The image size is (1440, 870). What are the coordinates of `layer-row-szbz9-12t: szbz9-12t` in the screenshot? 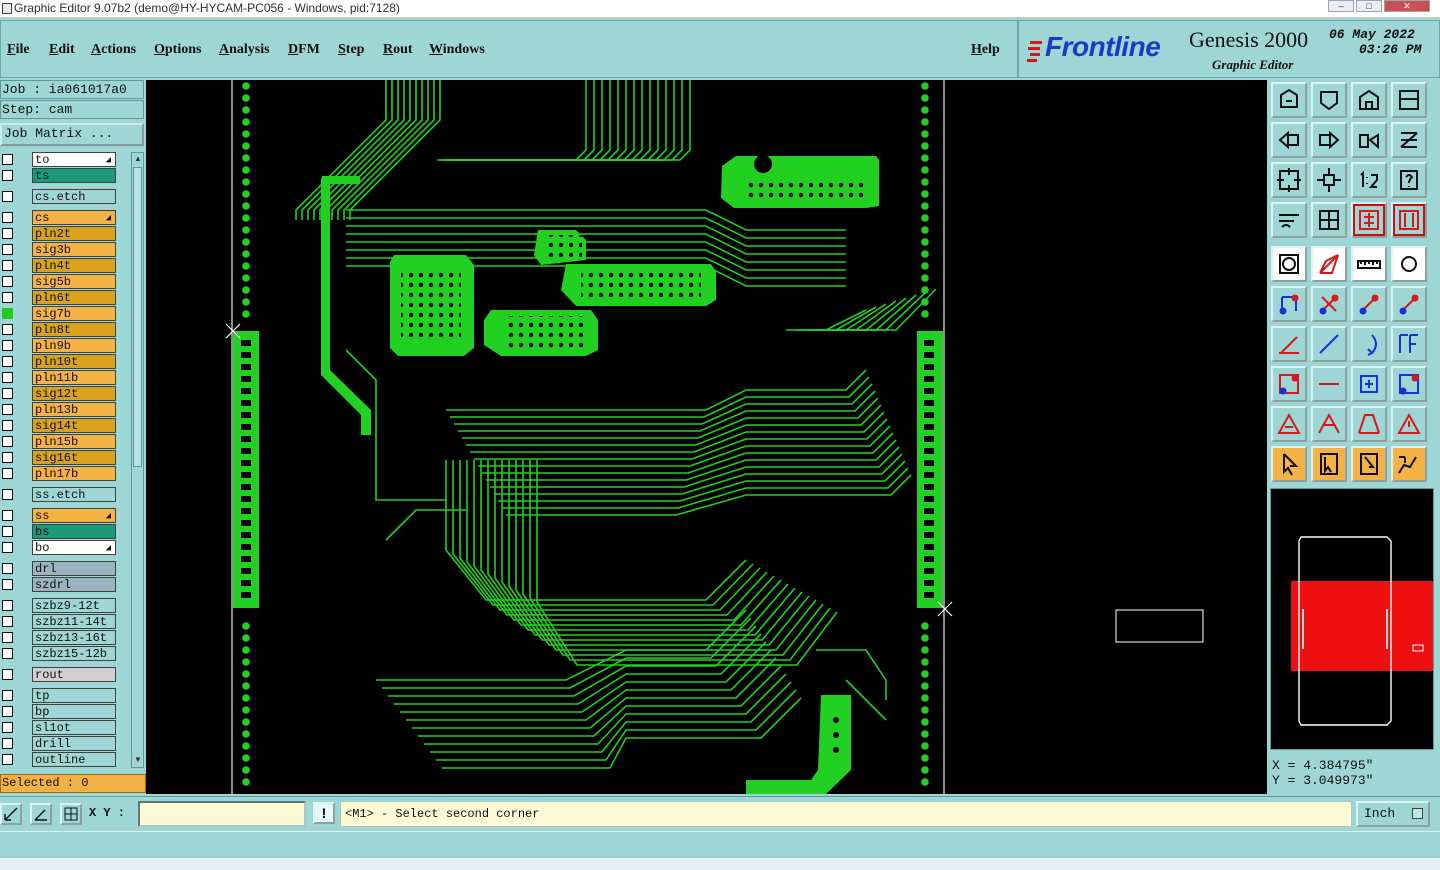 It's located at (59, 605).